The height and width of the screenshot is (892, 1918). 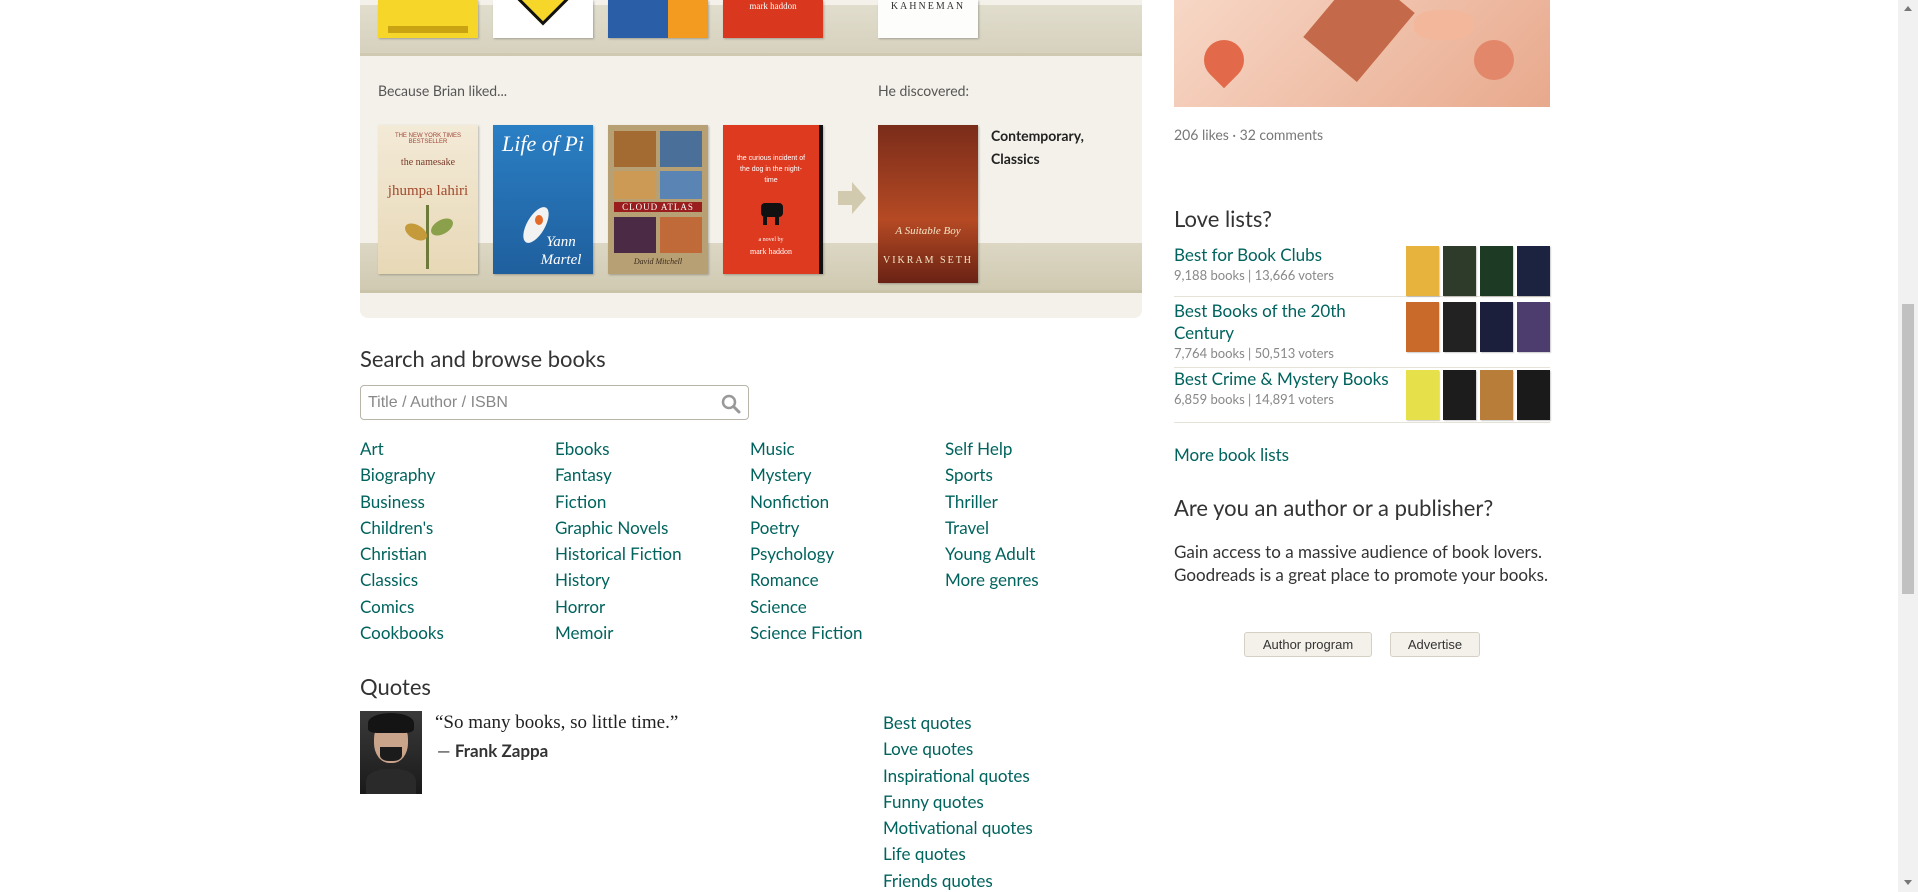 I want to click on genre-link-business: Business, so click(x=457, y=502).